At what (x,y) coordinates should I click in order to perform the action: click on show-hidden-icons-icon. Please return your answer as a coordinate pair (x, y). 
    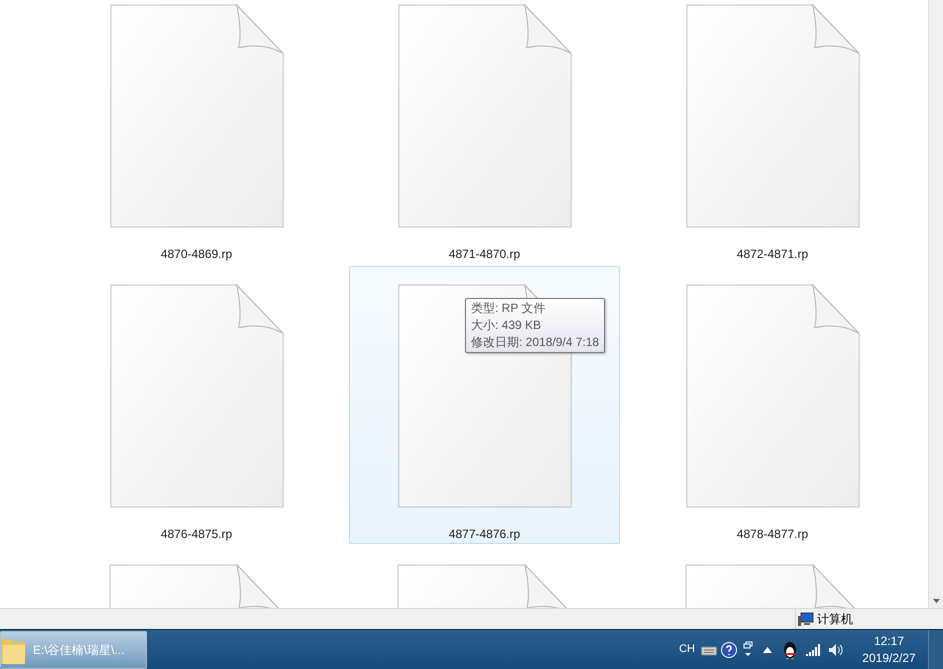
    Looking at the image, I should click on (767, 649).